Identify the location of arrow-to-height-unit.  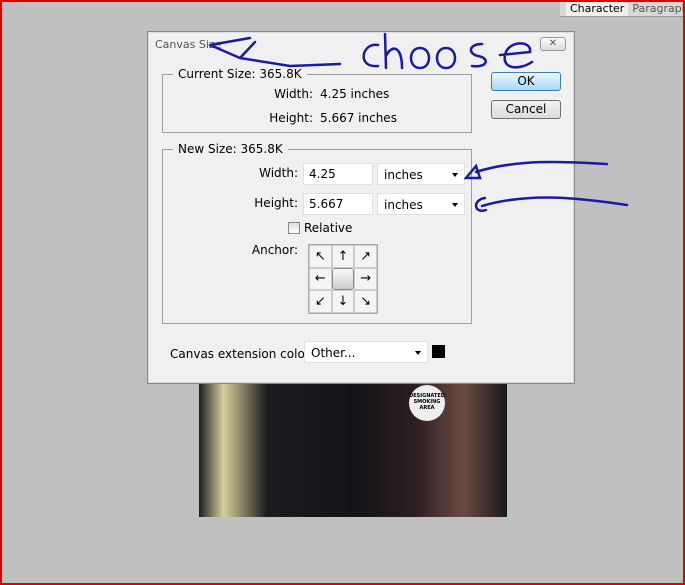
(551, 204).